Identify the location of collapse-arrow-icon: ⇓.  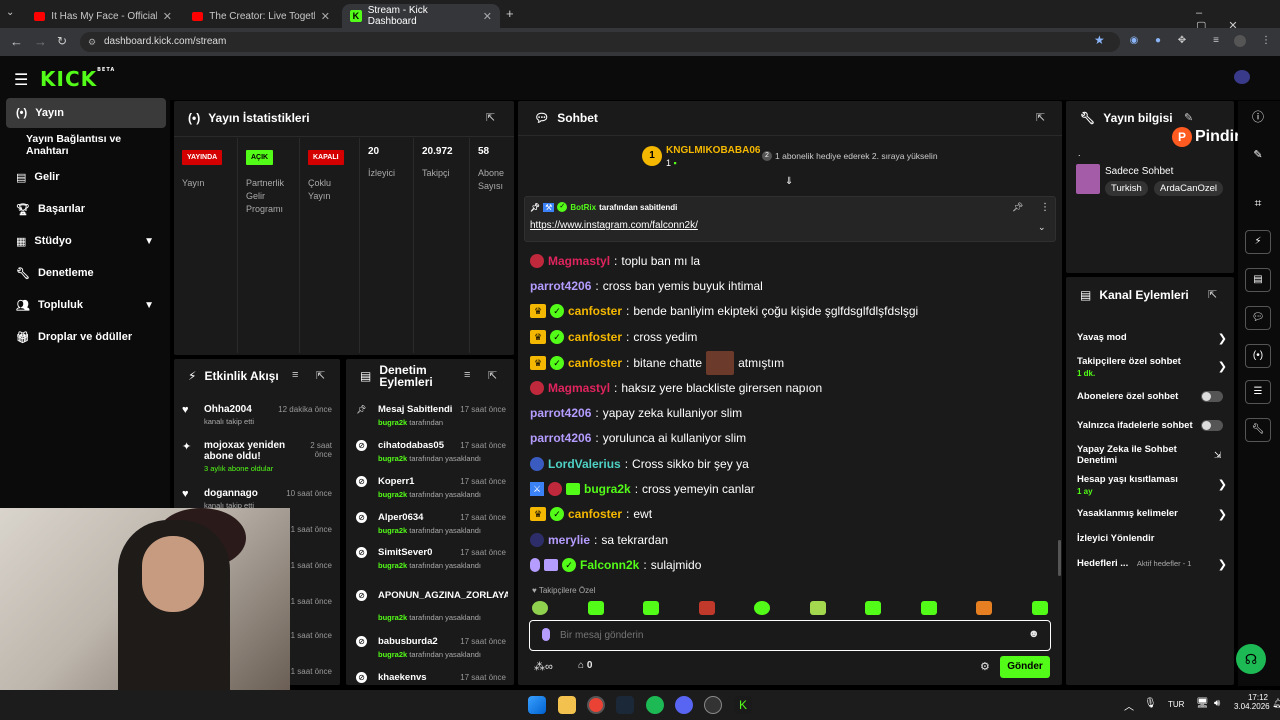
(789, 181).